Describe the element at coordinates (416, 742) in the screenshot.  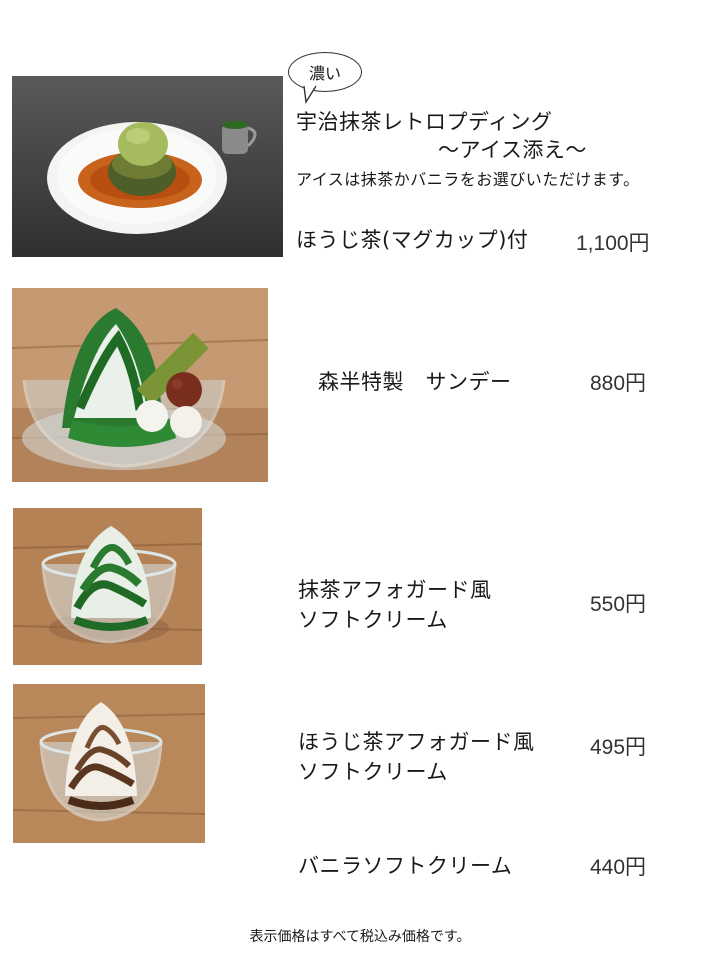
I see `item4-title-line1: ほうじ茶アフォガード風` at that location.